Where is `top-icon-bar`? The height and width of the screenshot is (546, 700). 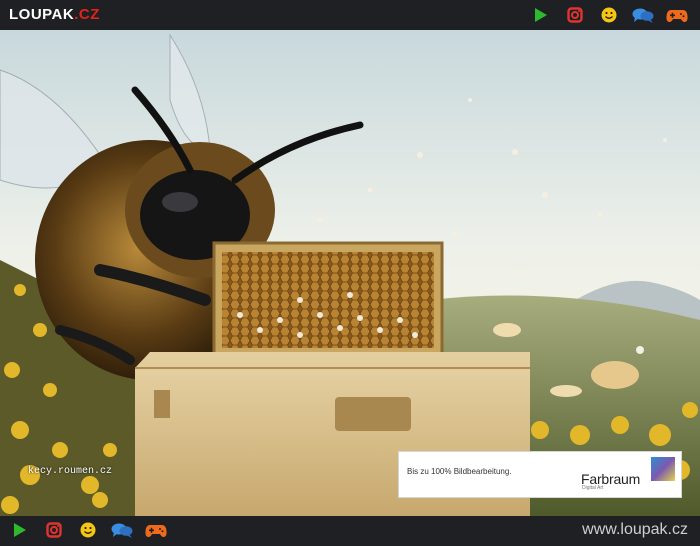 top-icon-bar is located at coordinates (603, 15).